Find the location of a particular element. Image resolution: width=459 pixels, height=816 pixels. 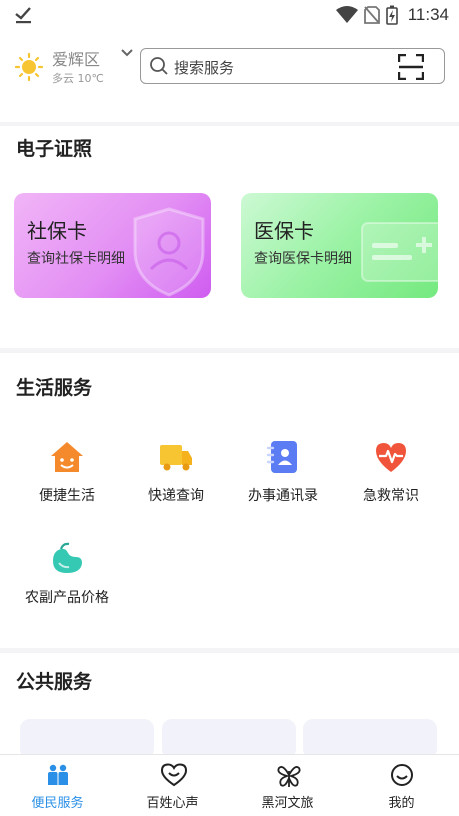

chevron-down-icon is located at coordinates (127, 53).